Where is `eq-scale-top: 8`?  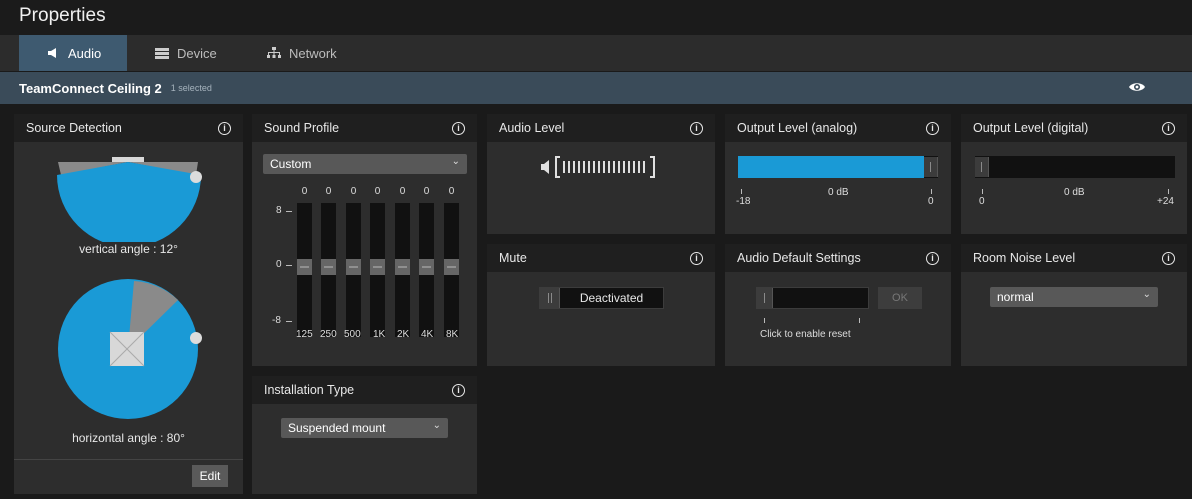
eq-scale-top: 8 is located at coordinates (279, 210).